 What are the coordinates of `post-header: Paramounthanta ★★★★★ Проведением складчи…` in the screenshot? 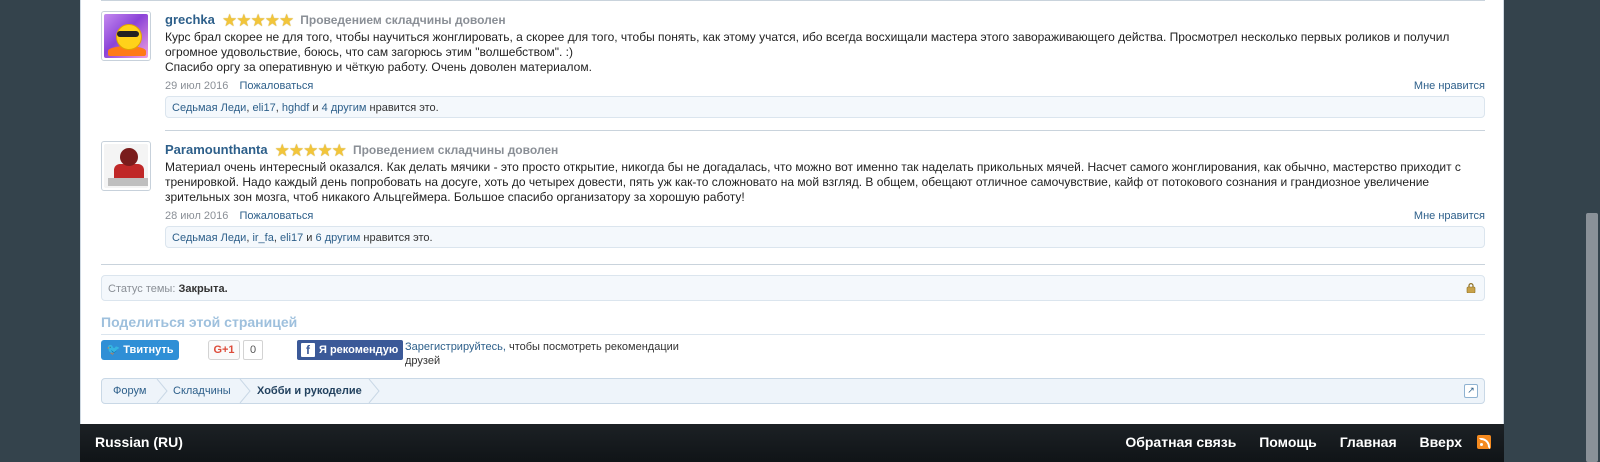 It's located at (825, 150).